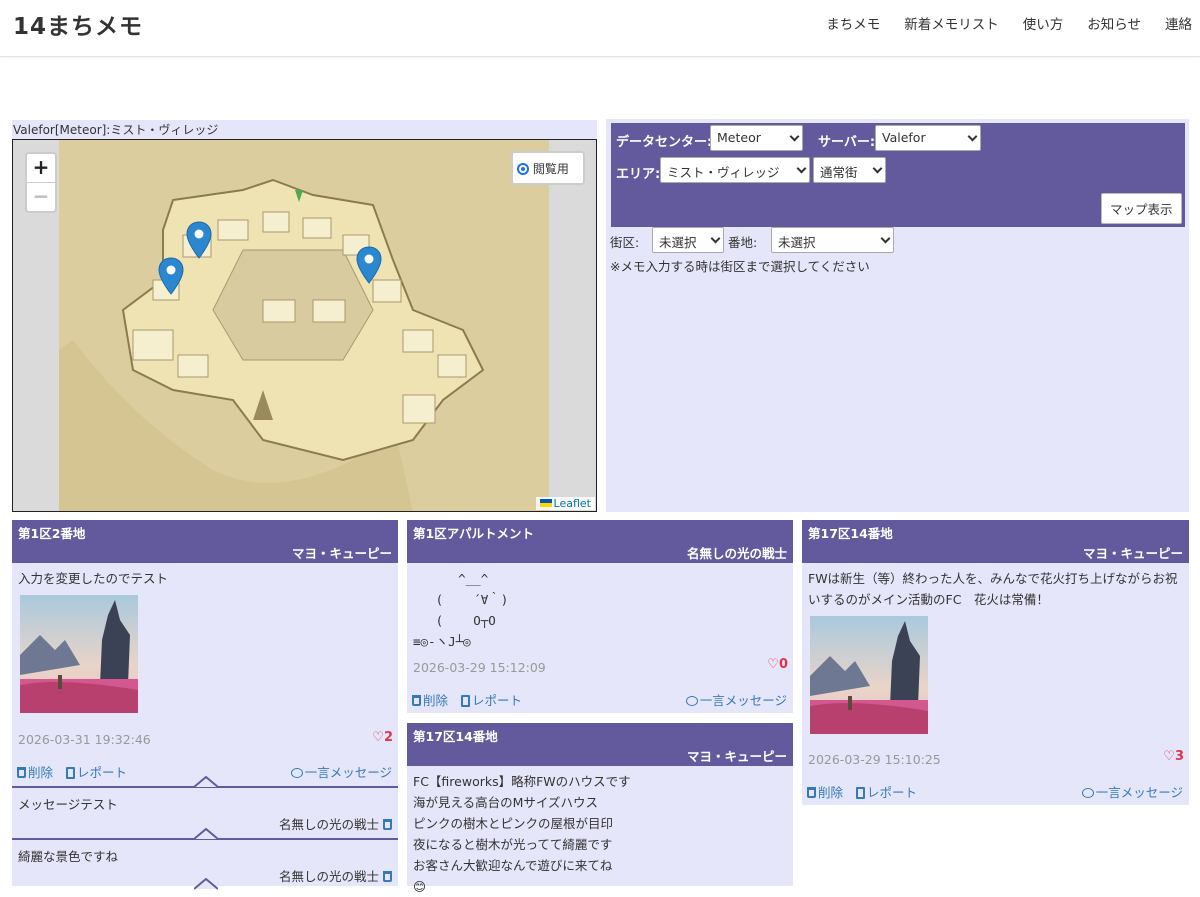 Image resolution: width=1200 pixels, height=897 pixels. Describe the element at coordinates (847, 142) in the screenshot. I see `server-label: サーバー:` at that location.